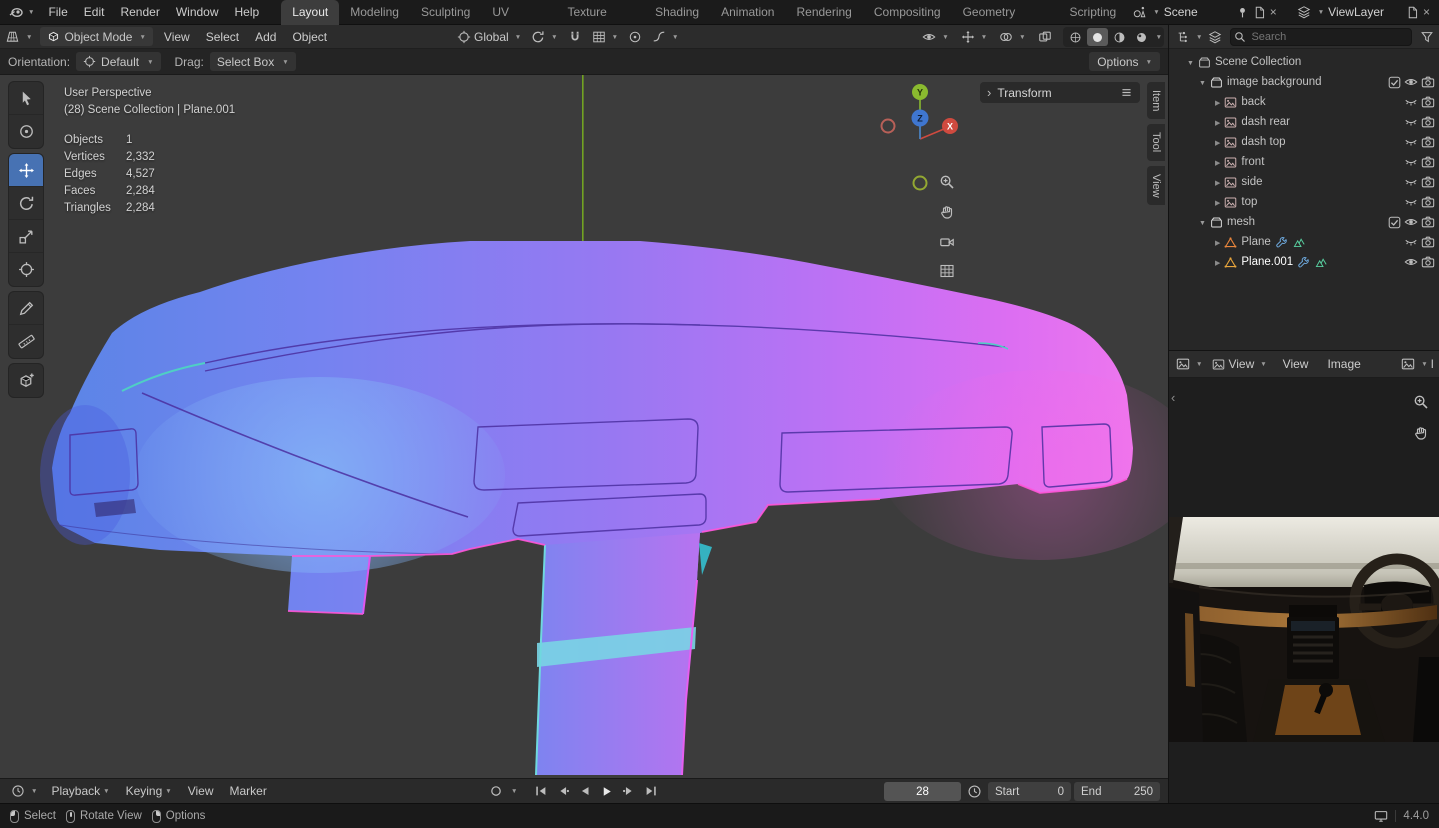 The height and width of the screenshot is (828, 1439). Describe the element at coordinates (57, 12) in the screenshot. I see `menu-file: File` at that location.